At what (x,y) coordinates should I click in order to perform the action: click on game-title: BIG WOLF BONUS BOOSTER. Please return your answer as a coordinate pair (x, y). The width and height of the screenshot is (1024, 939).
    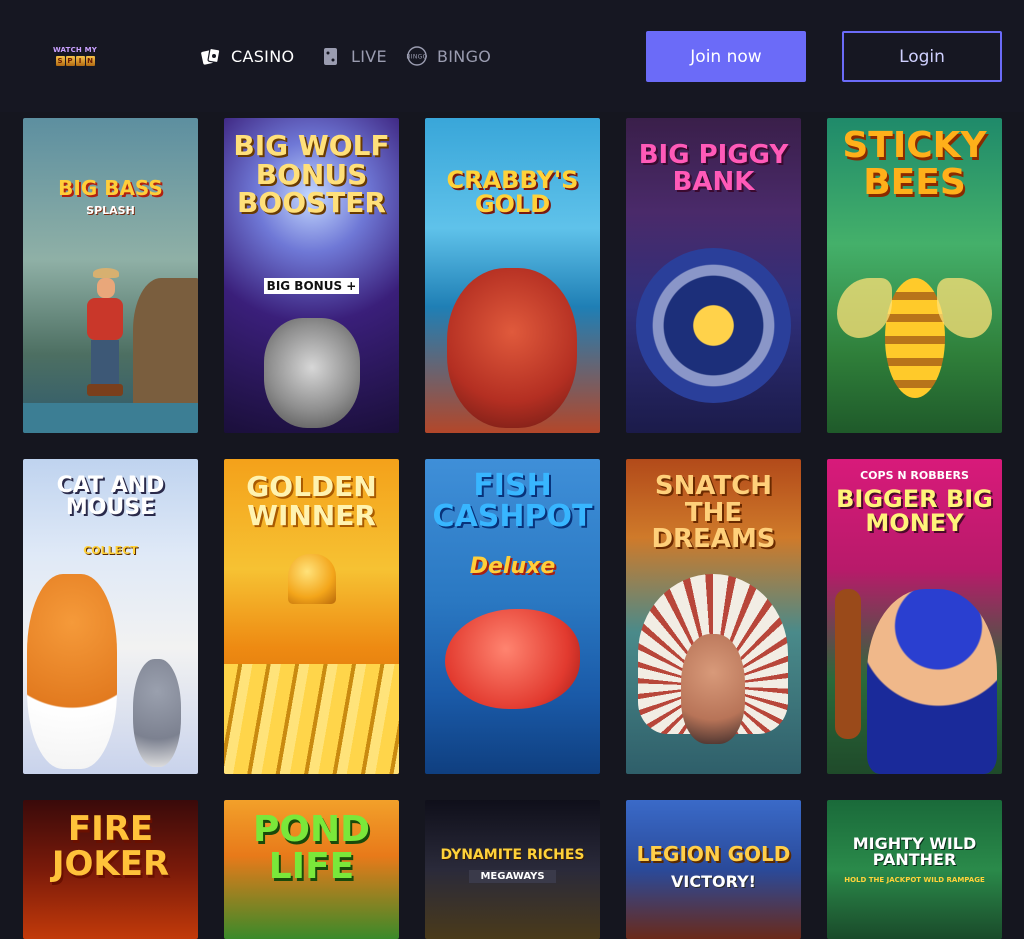
    Looking at the image, I should click on (311, 174).